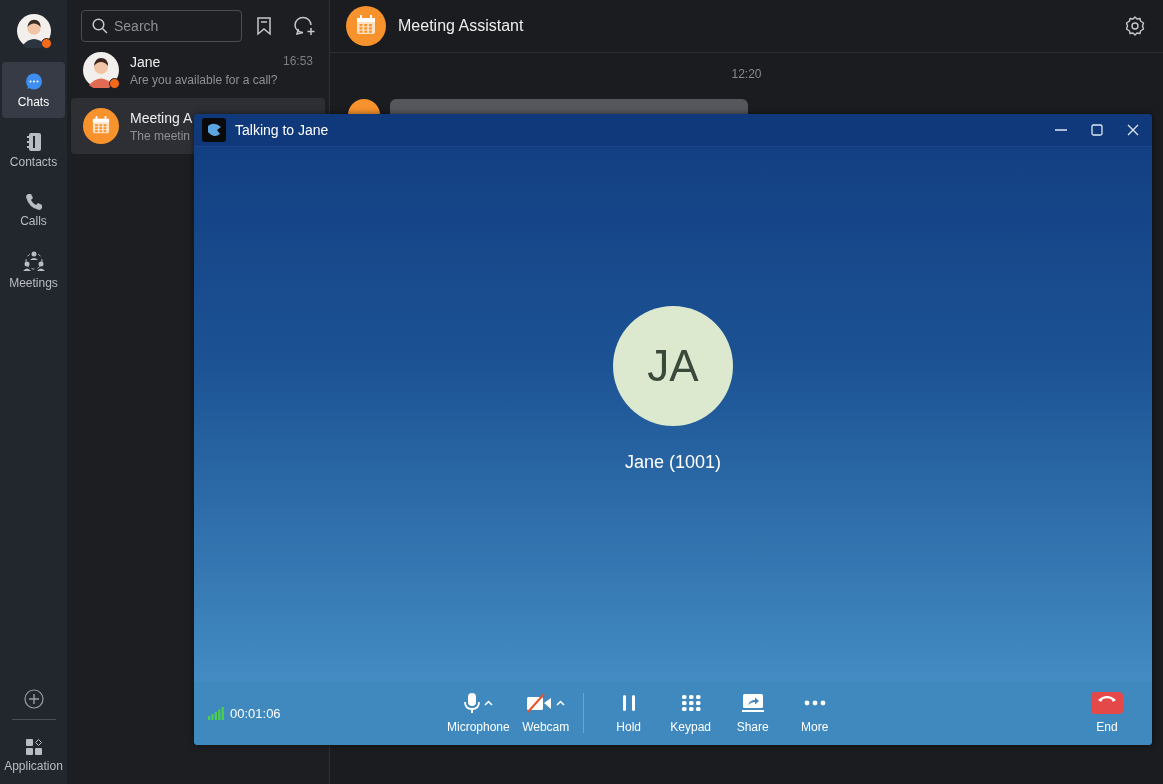 Image resolution: width=1163 pixels, height=784 pixels. Describe the element at coordinates (161, 117) in the screenshot. I see `chat-name: Meeting A` at that location.